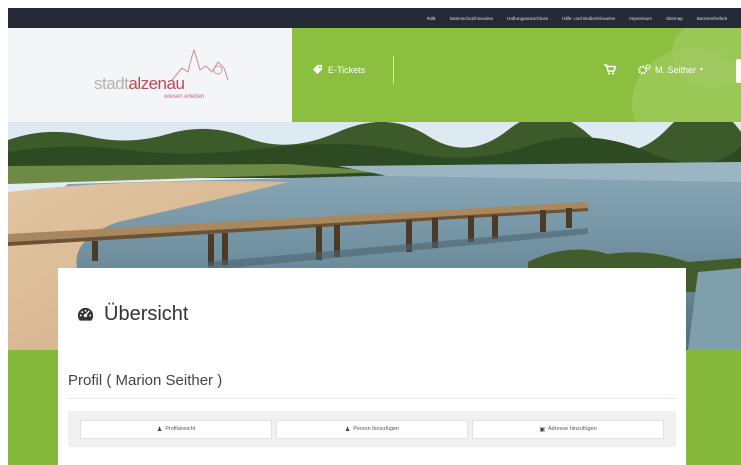 The width and height of the screenshot is (741, 465). I want to click on user-name: M. Seither, so click(676, 69).